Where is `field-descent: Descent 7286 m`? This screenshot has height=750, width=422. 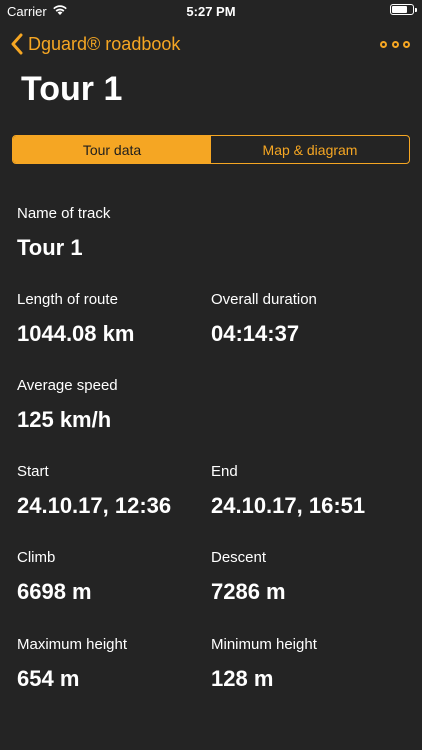 field-descent: Descent 7286 m is located at coordinates (248, 577).